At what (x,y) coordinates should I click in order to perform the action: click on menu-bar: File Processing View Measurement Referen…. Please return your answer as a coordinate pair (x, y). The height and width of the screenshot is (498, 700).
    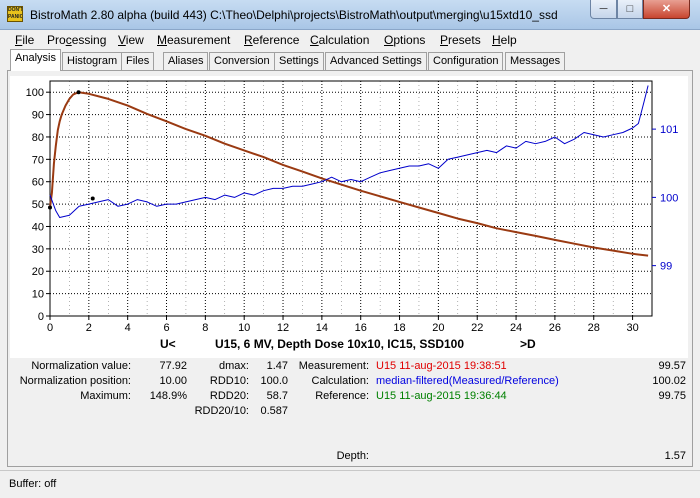
    Looking at the image, I should click on (350, 39).